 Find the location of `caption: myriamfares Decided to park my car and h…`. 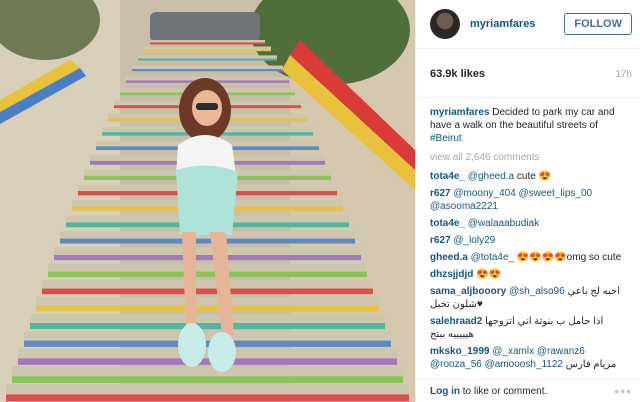

caption: myriamfares Decided to park my car and h… is located at coordinates (530, 125).